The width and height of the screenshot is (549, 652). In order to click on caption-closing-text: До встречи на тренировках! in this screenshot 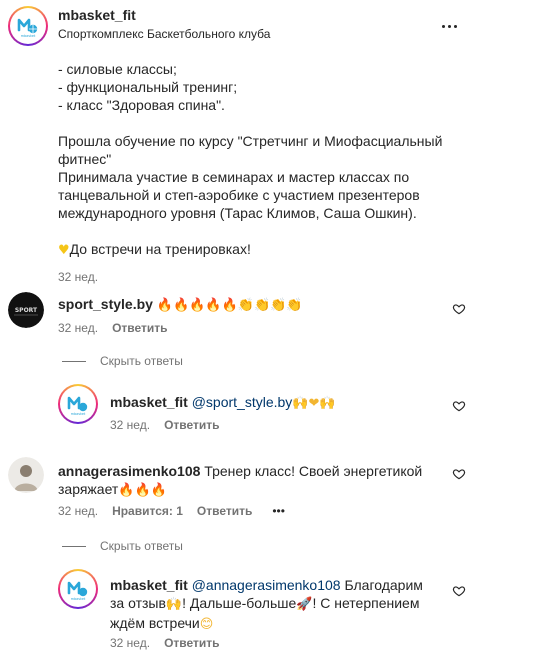, I will do `click(160, 249)`.